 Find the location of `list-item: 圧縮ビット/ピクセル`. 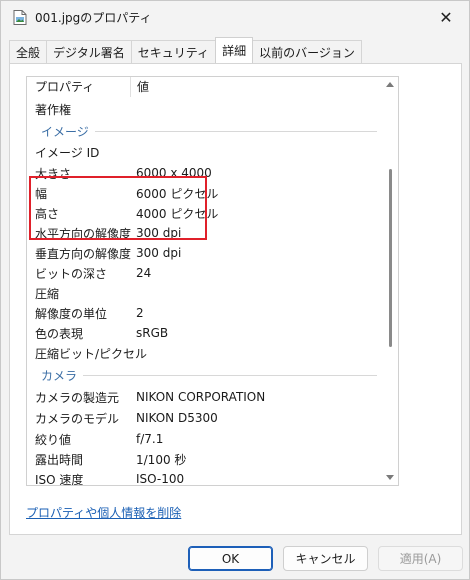

list-item: 圧縮ビット/ピクセル is located at coordinates (207, 353).